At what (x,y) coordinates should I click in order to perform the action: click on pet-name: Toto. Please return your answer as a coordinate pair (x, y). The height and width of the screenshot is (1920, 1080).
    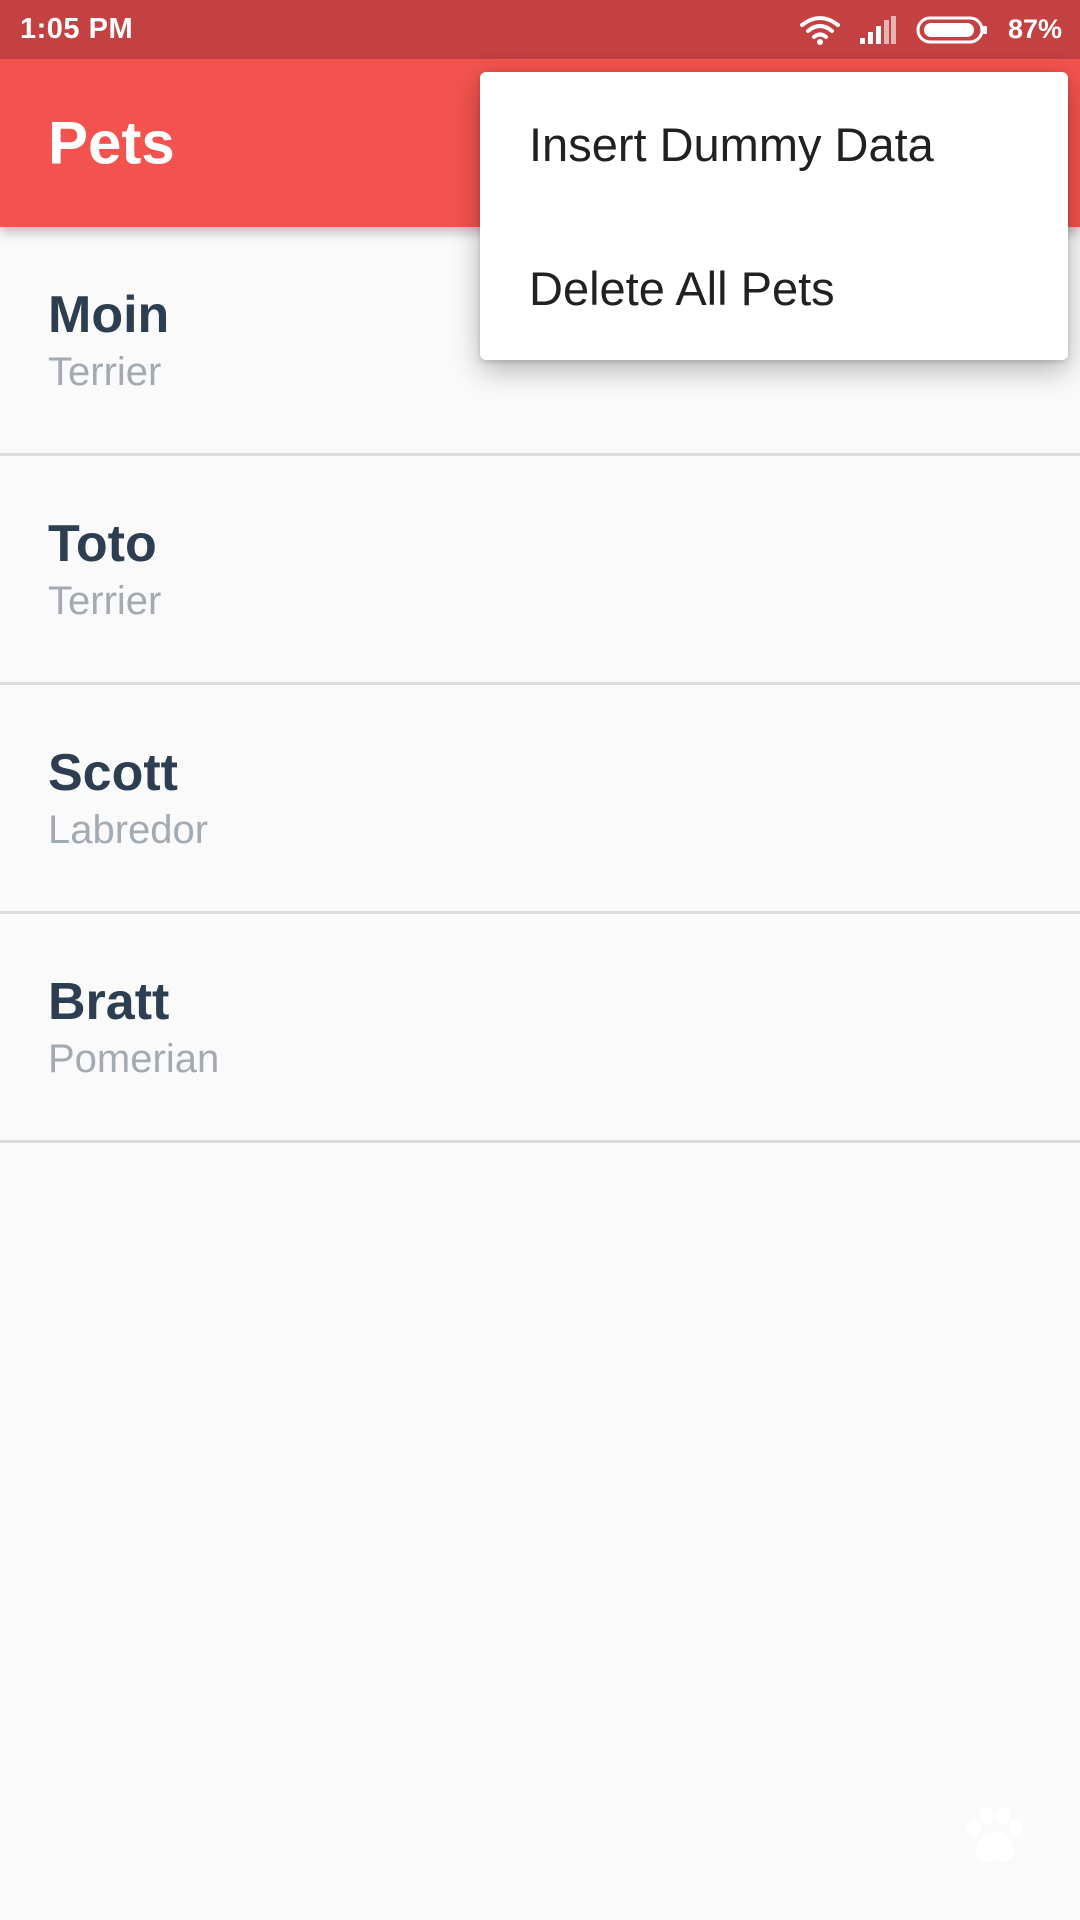
    Looking at the image, I should click on (102, 543).